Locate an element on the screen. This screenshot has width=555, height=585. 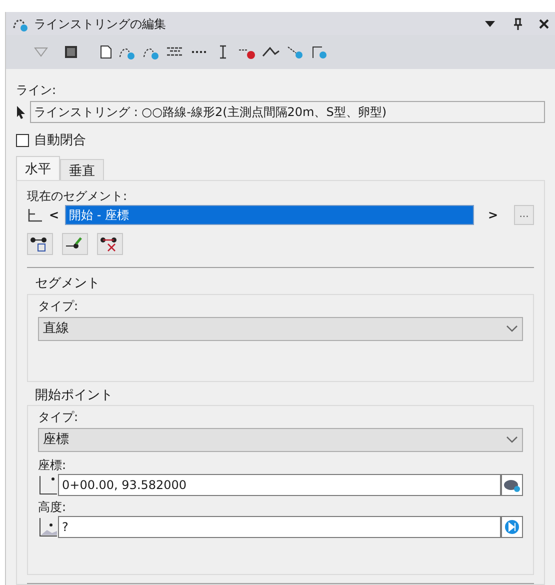
pin-icon is located at coordinates (518, 24).